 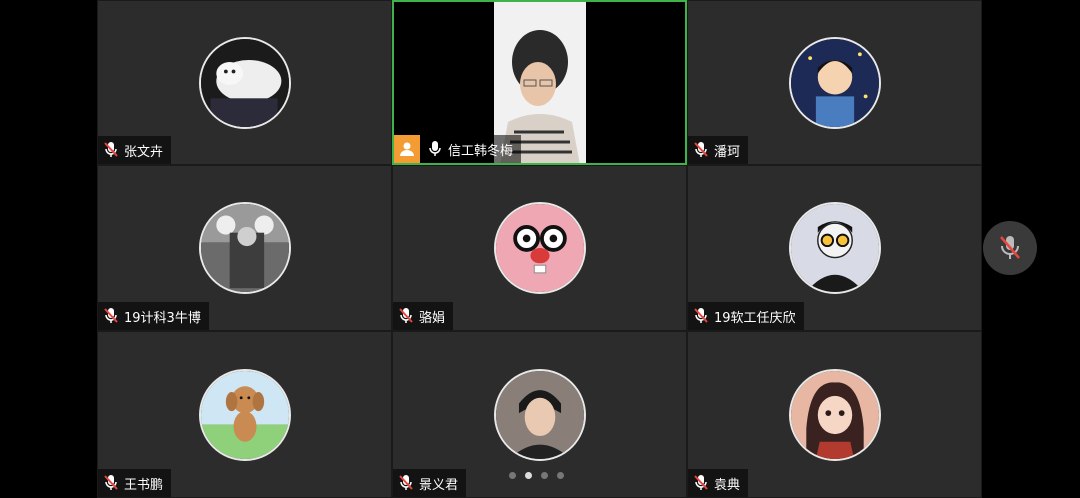 I want to click on participant-name: 张文卉, so click(x=144, y=152).